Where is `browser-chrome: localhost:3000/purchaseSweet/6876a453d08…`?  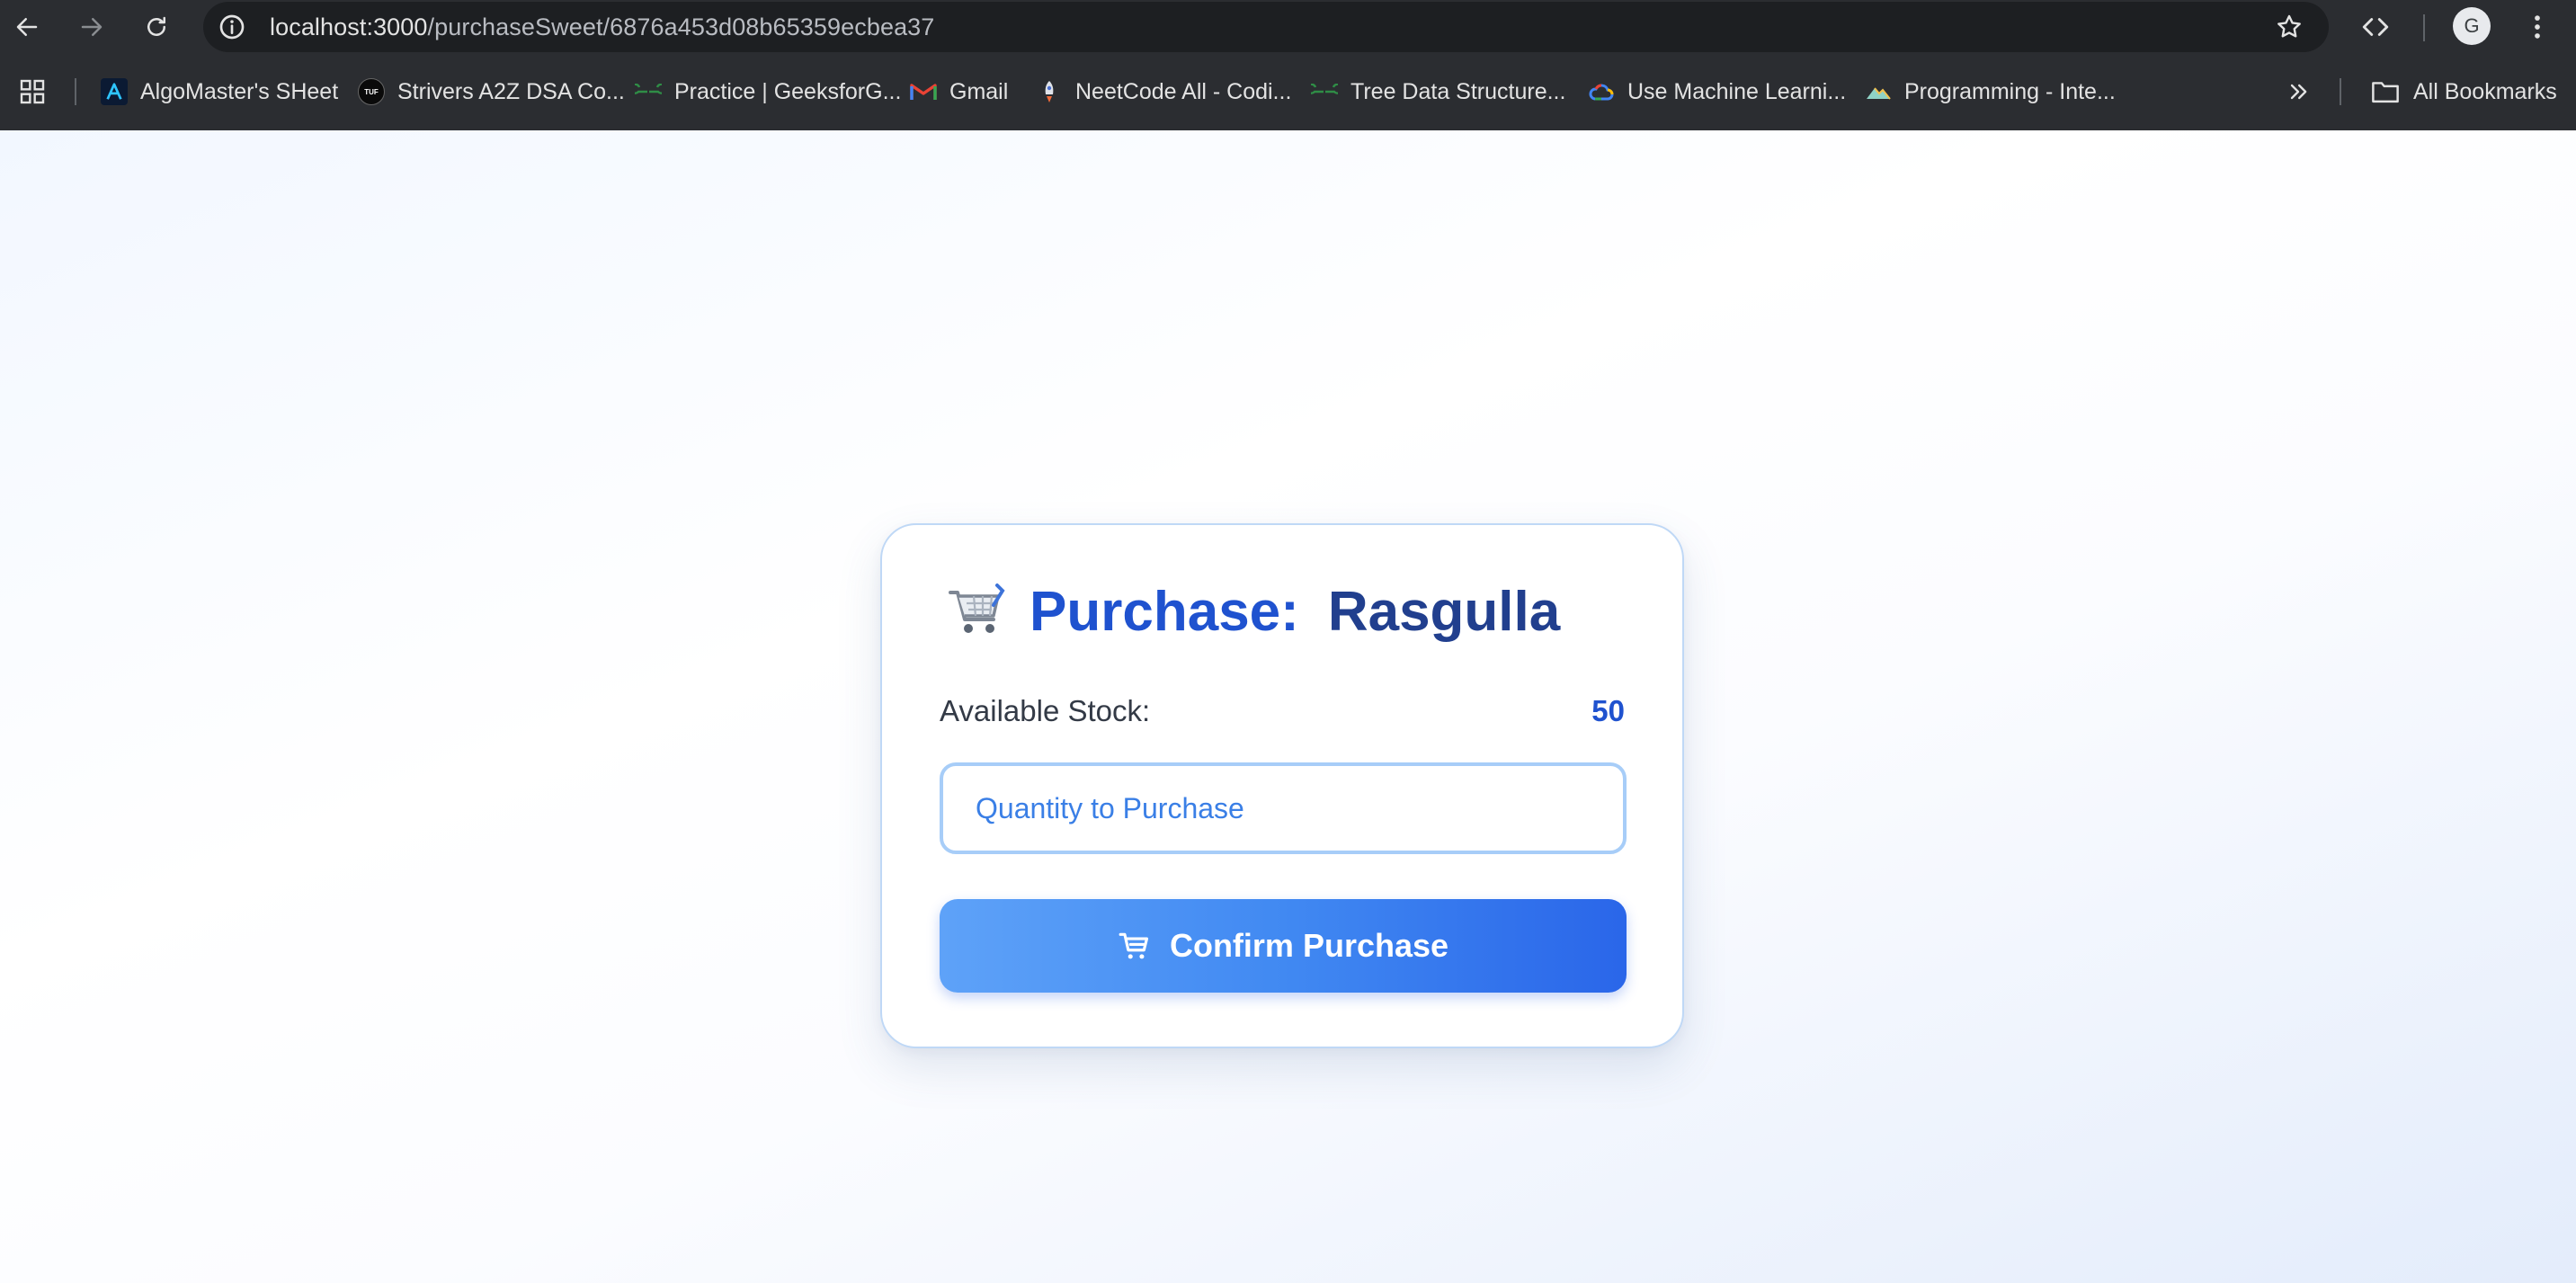 browser-chrome: localhost:3000/purchaseSweet/6876a453d08… is located at coordinates (1288, 65).